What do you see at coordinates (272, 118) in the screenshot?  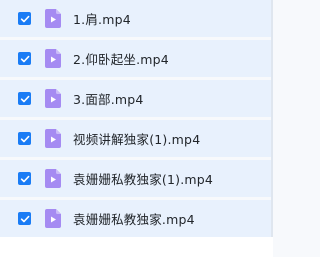 I see `list-edge-divider` at bounding box center [272, 118].